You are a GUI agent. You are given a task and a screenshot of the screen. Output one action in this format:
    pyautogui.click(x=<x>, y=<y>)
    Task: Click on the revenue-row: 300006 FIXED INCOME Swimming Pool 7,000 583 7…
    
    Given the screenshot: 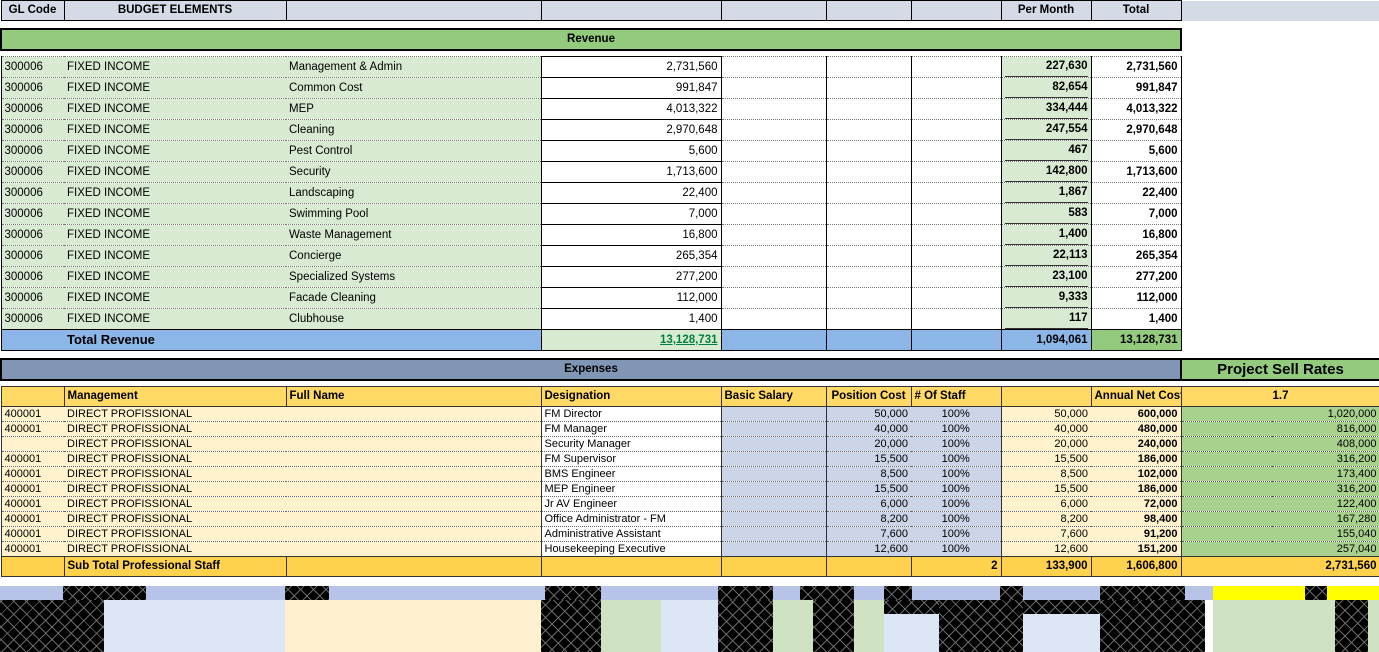 What is the action you would take?
    pyautogui.click(x=689, y=214)
    